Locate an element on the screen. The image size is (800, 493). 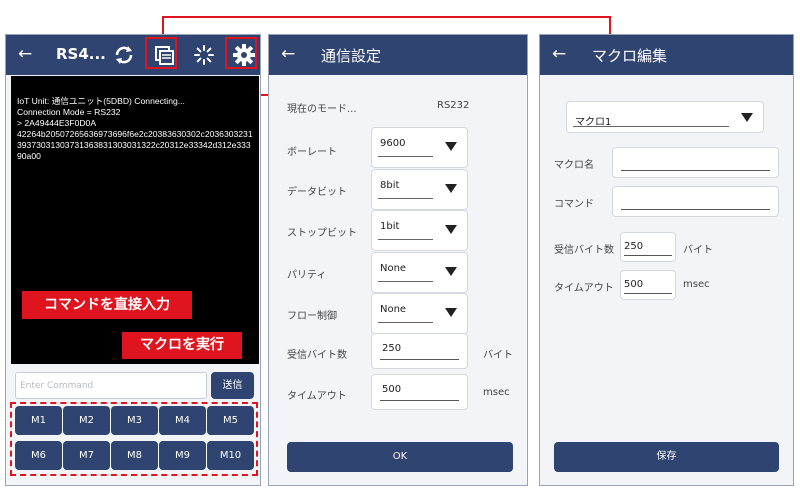
refresh-icon is located at coordinates (124, 55).